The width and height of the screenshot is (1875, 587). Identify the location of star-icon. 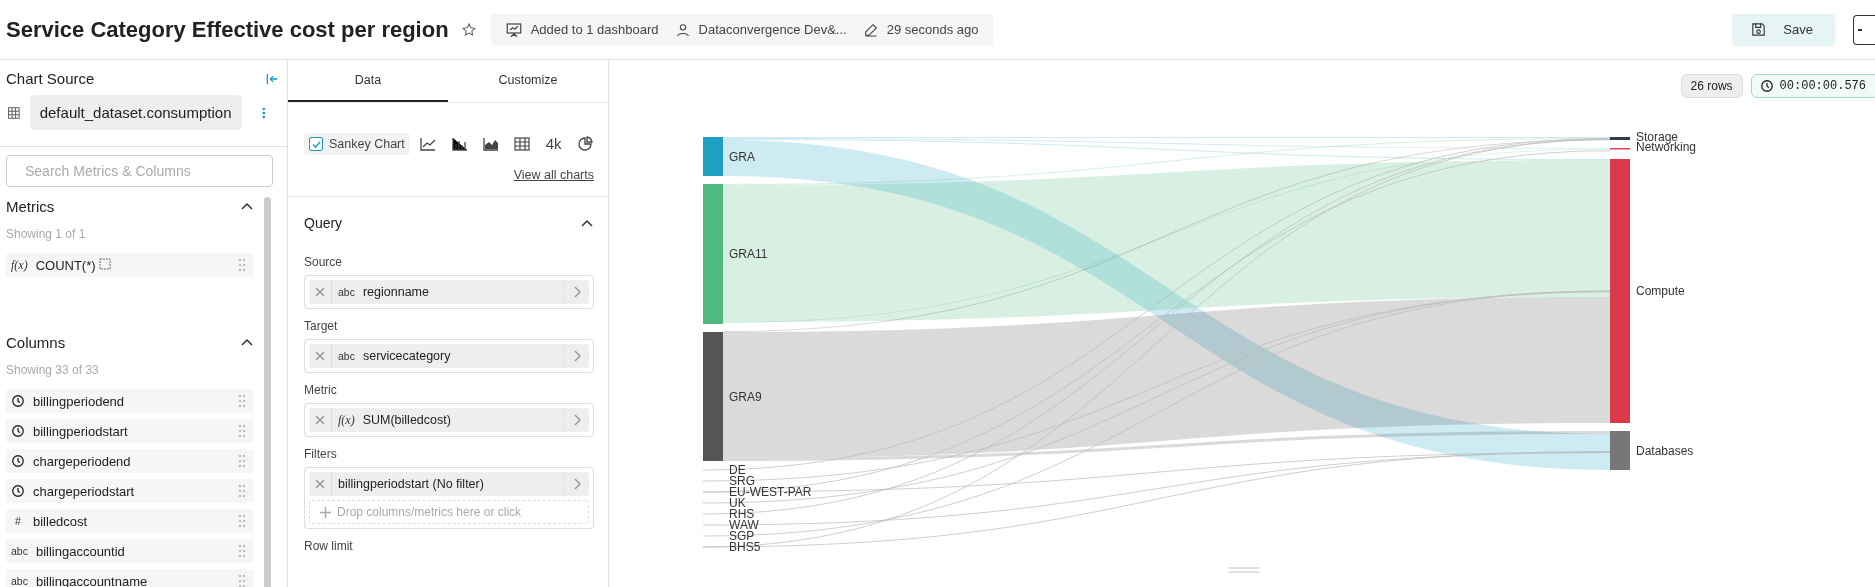
(468, 29).